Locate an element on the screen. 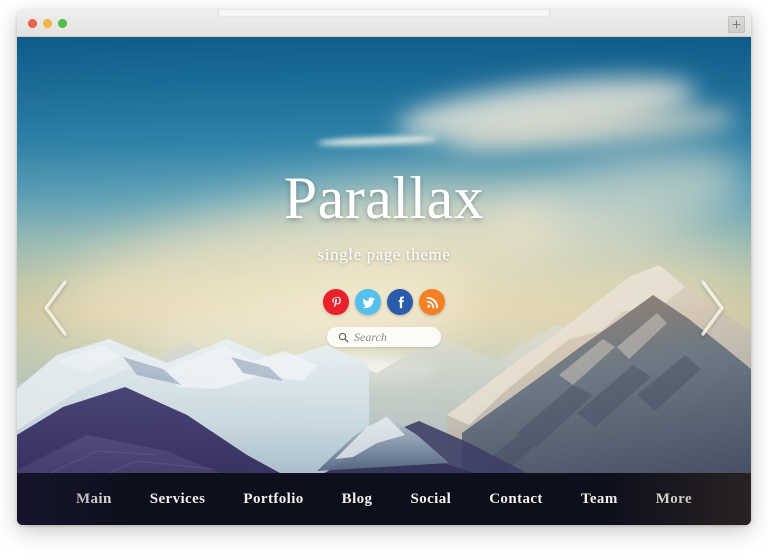  minimize-button is located at coordinates (47, 23).